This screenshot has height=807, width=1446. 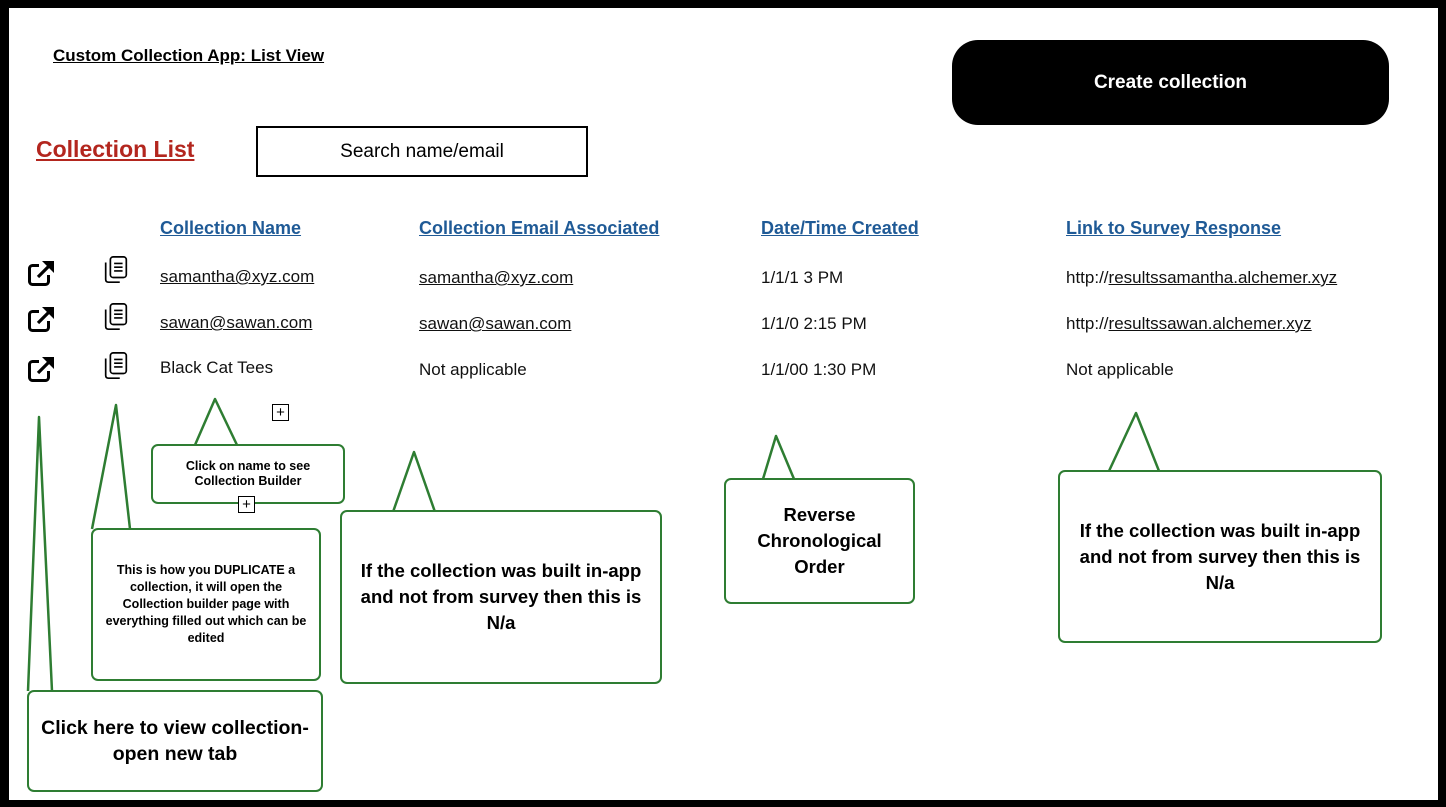 What do you see at coordinates (495, 324) in the screenshot?
I see `collection-email-link: sawan@sawan.com` at bounding box center [495, 324].